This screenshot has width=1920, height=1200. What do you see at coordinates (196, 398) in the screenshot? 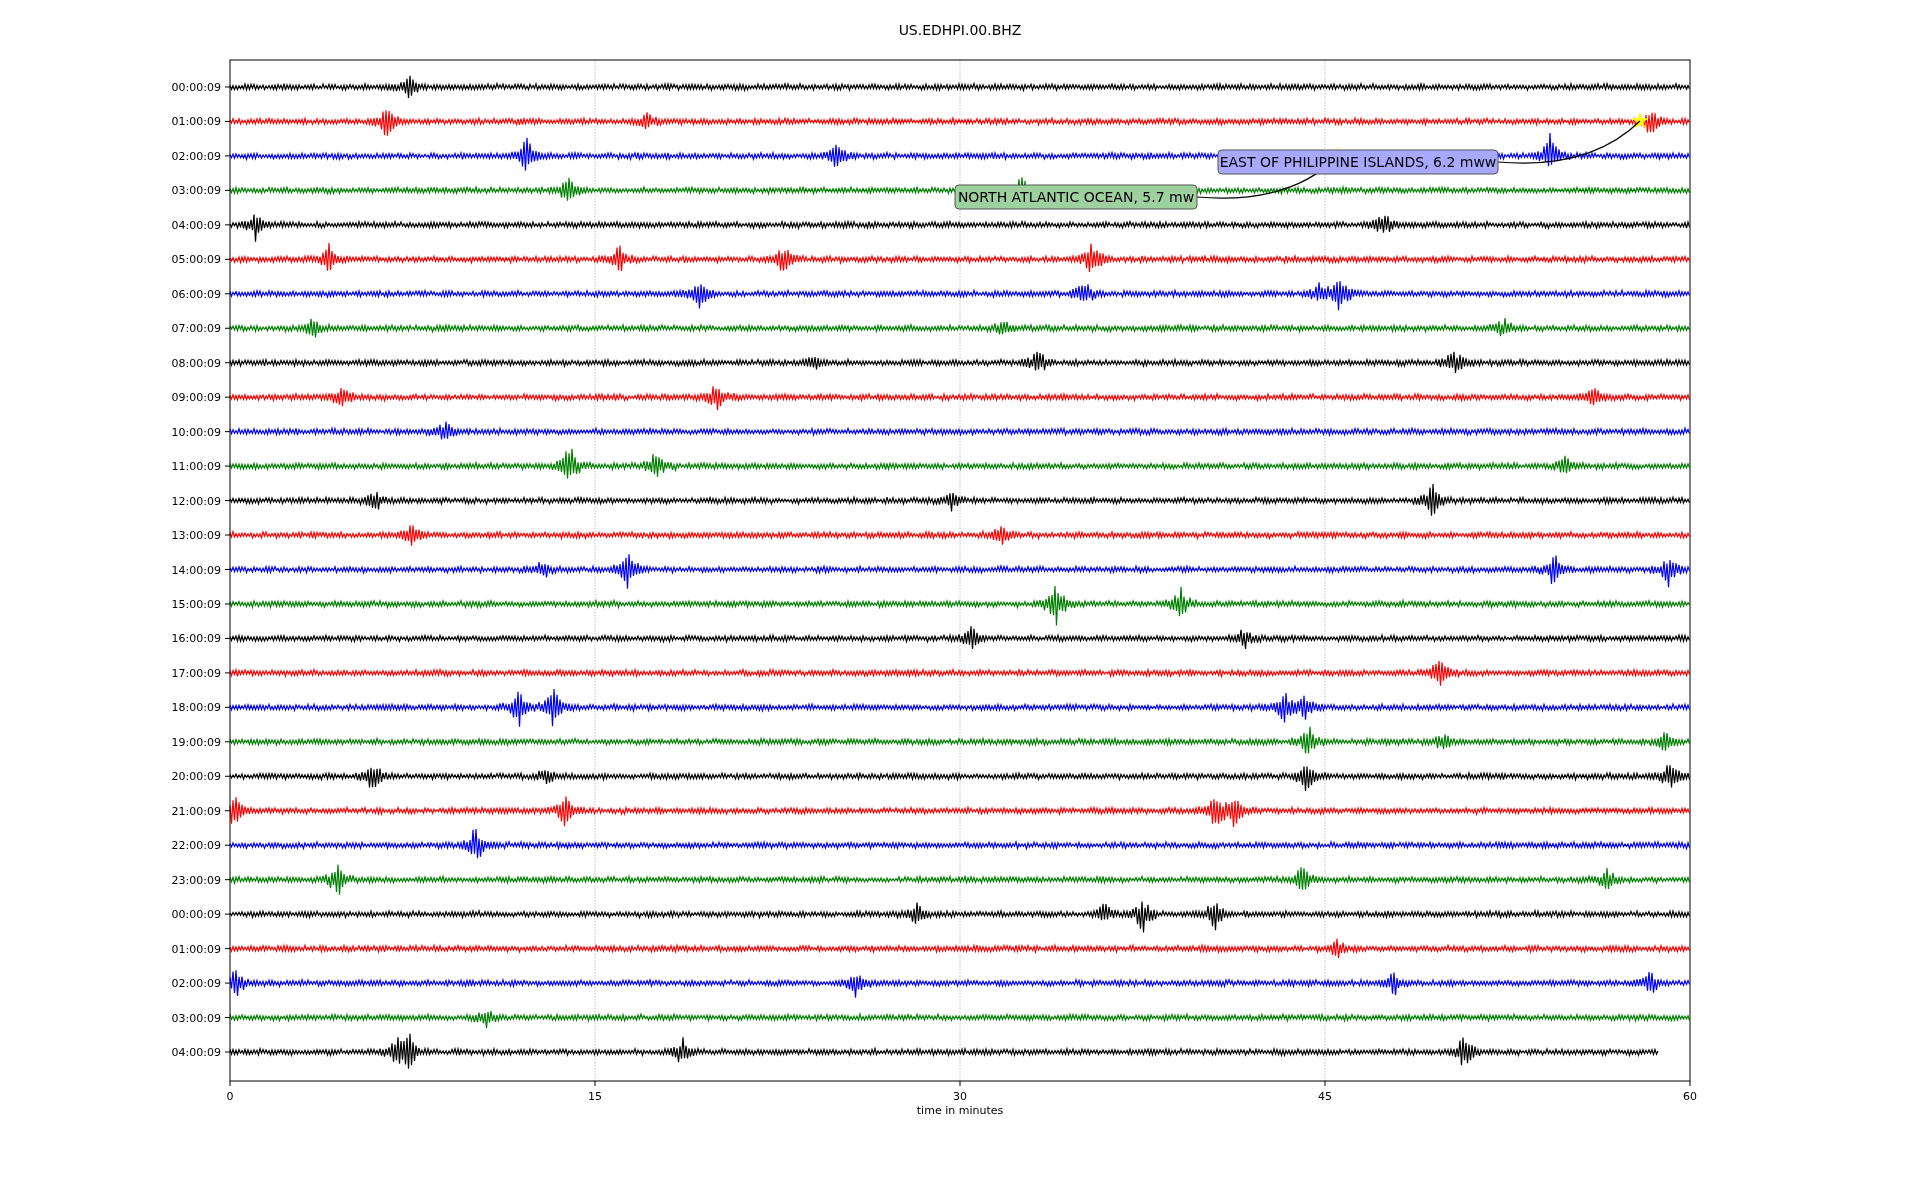
I see `y-tick-label: 09:00:09` at bounding box center [196, 398].